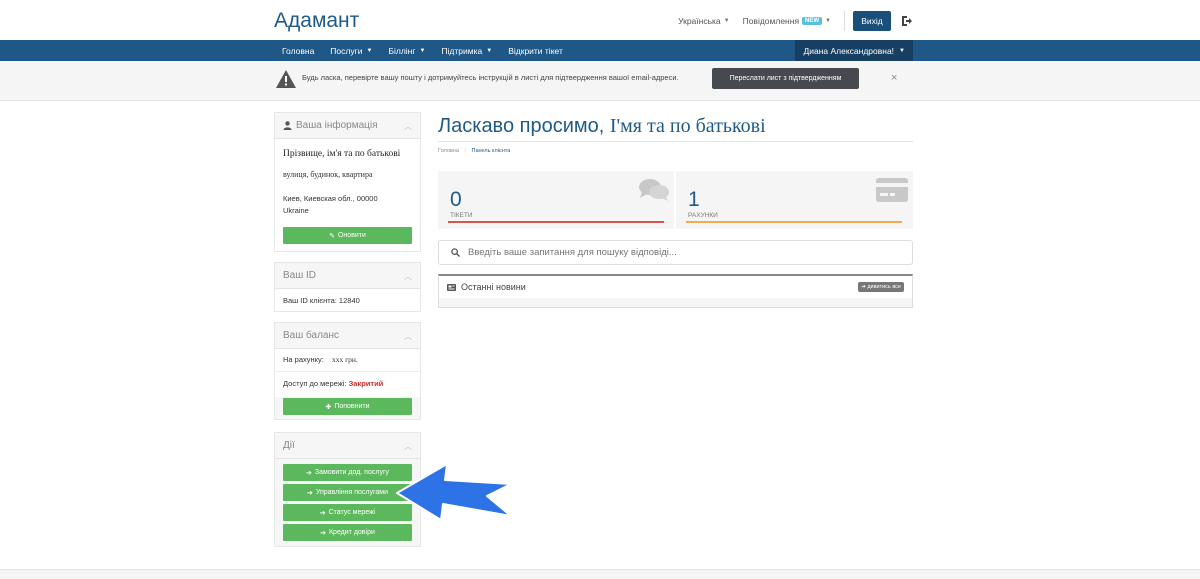  What do you see at coordinates (320, 359) in the screenshot?
I see `account-balance-row: На рахунку: xxx грн.` at bounding box center [320, 359].